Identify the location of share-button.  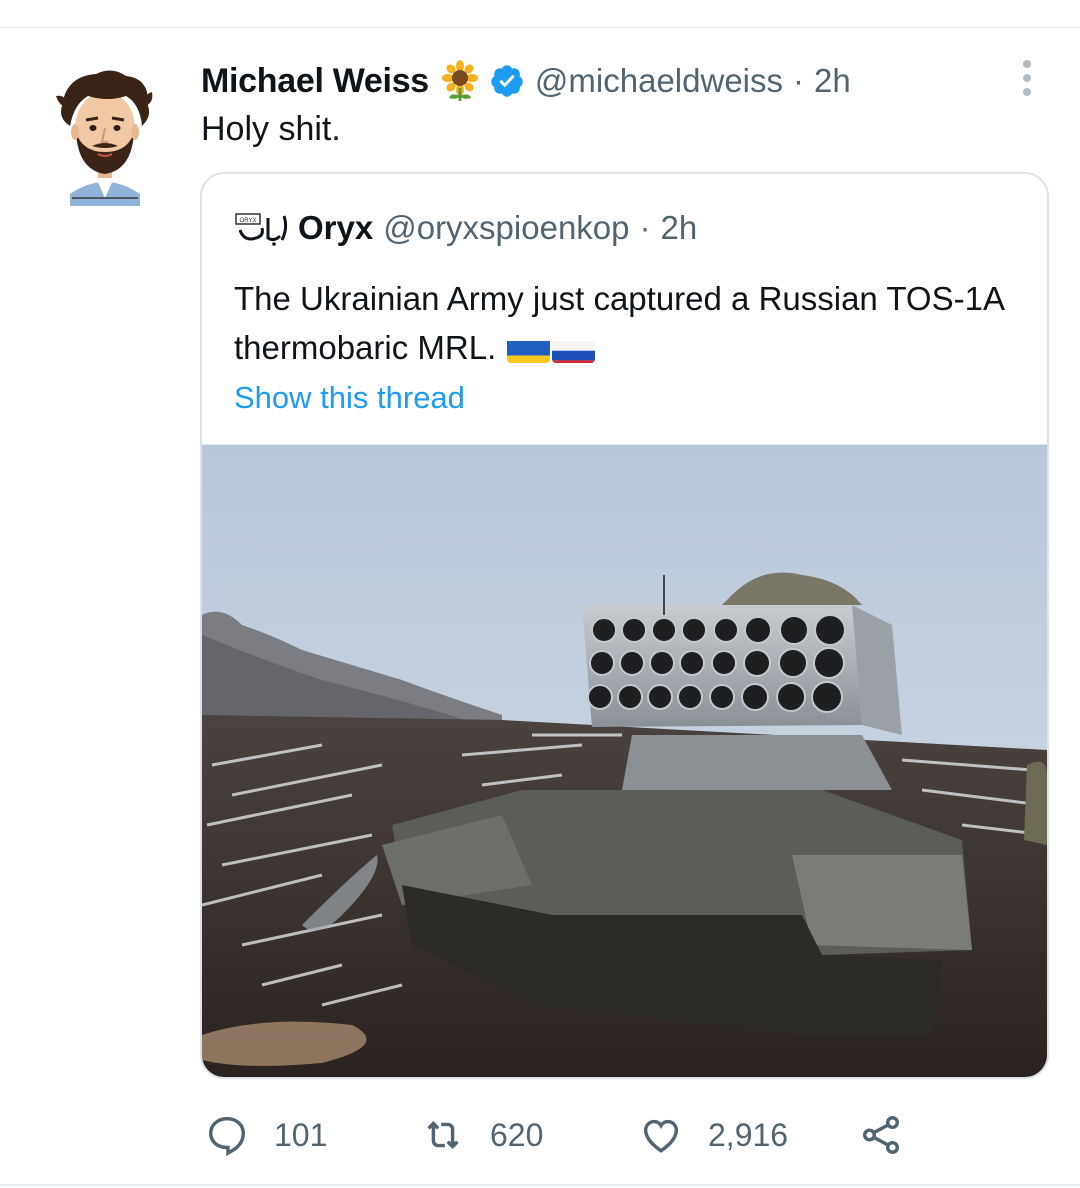
(881, 1135).